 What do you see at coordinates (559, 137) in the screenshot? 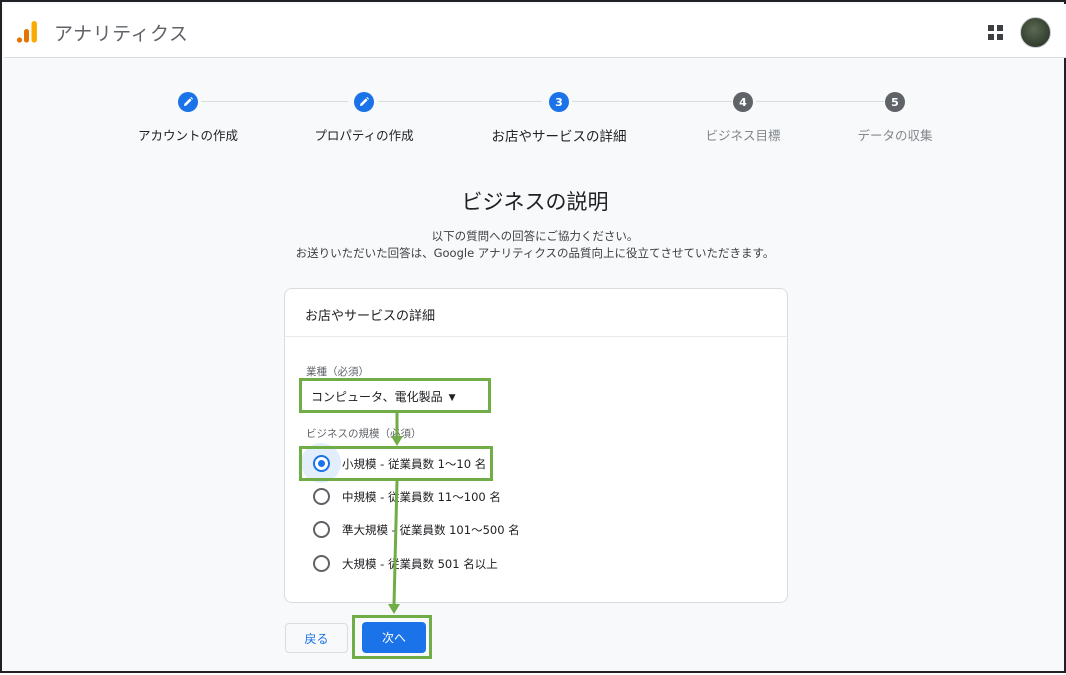
I see `step-3-label: お店やサービスの詳細` at bounding box center [559, 137].